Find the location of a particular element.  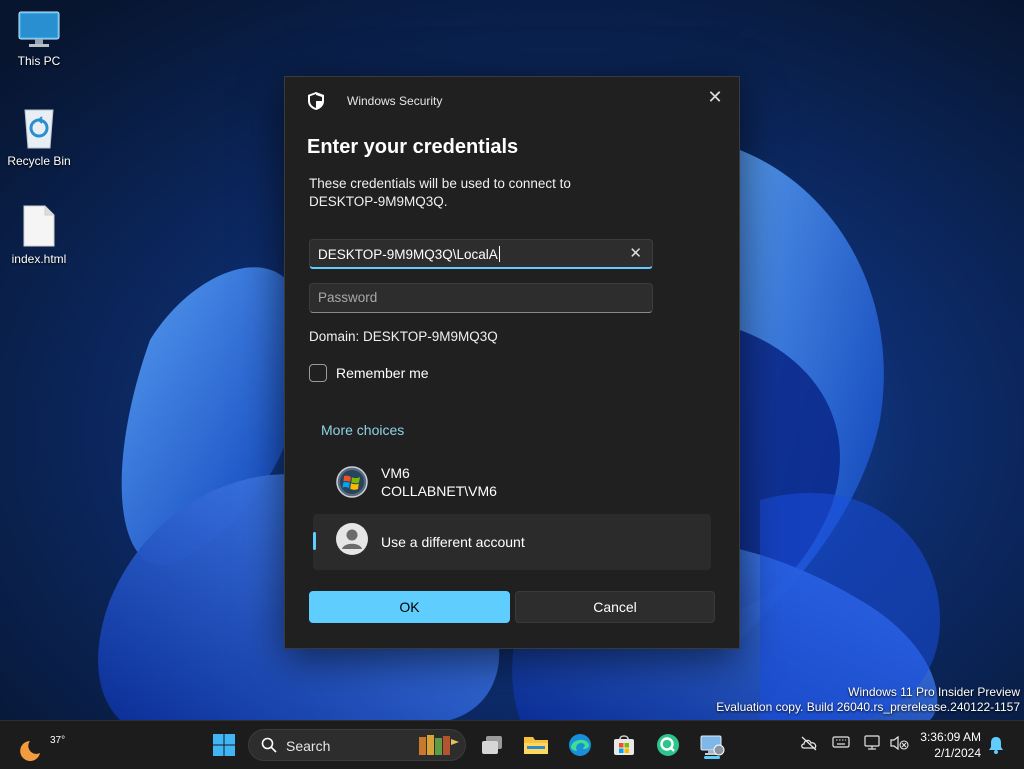

desktop-icon-label: This PC is located at coordinates (39, 61).